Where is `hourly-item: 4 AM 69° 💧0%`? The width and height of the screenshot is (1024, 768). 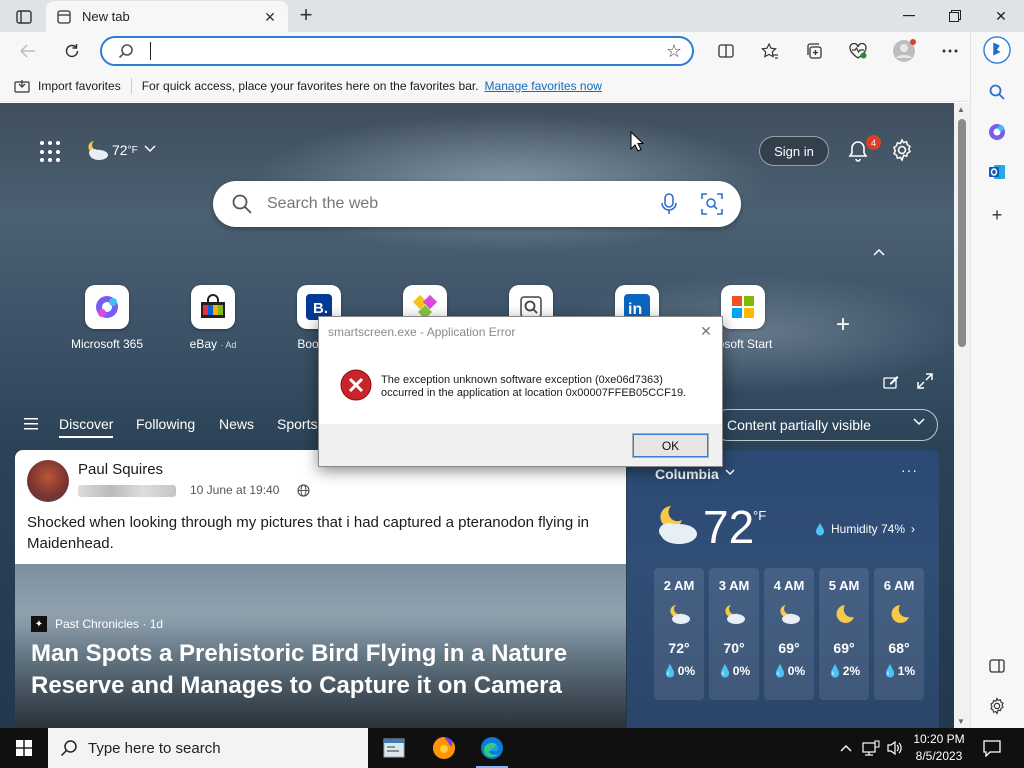
hourly-item: 4 AM 69° 💧0% is located at coordinates (789, 634).